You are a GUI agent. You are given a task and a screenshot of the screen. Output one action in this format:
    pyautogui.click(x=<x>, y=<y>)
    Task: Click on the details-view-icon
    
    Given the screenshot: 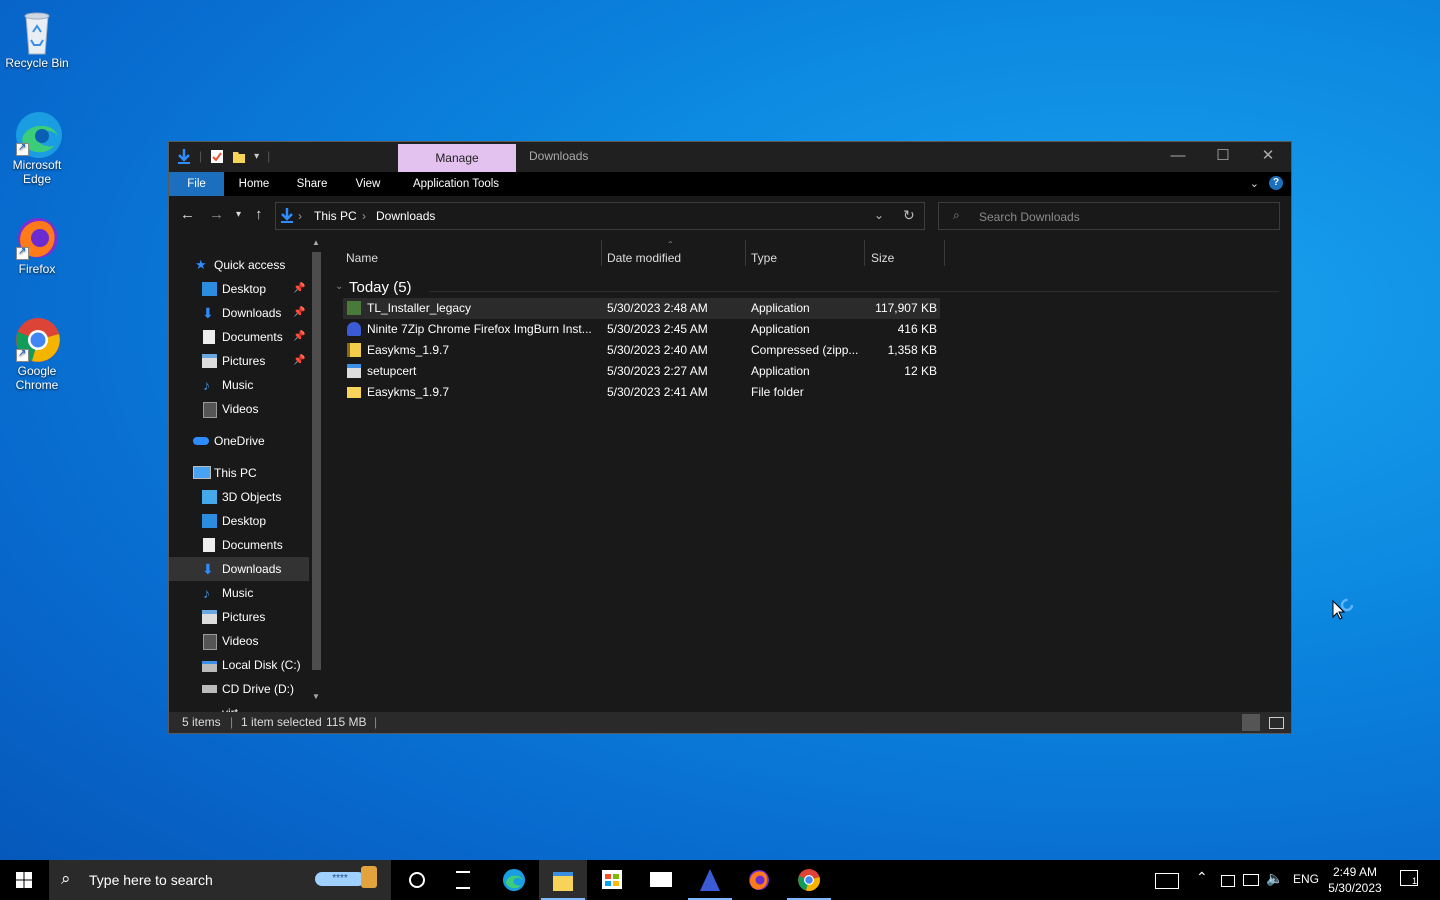 What is the action you would take?
    pyautogui.click(x=1251, y=722)
    